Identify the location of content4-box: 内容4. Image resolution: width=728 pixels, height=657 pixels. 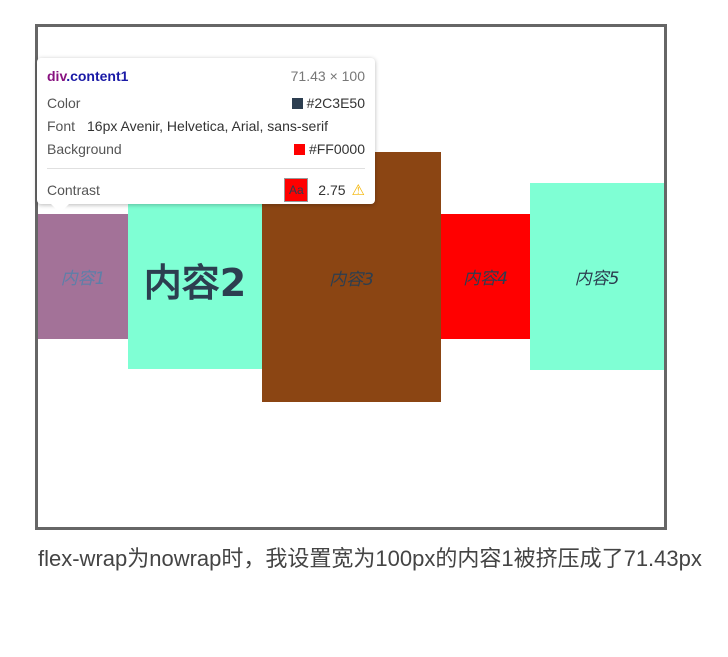
(485, 276).